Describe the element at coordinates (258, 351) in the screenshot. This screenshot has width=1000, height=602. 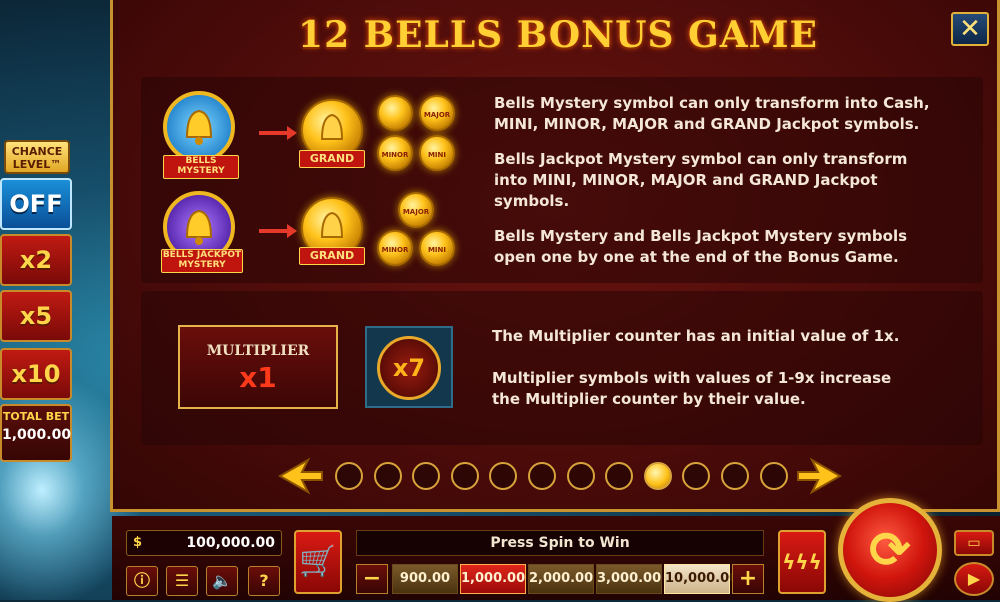
I see `multiplier-label: MULTIPLIER` at that location.